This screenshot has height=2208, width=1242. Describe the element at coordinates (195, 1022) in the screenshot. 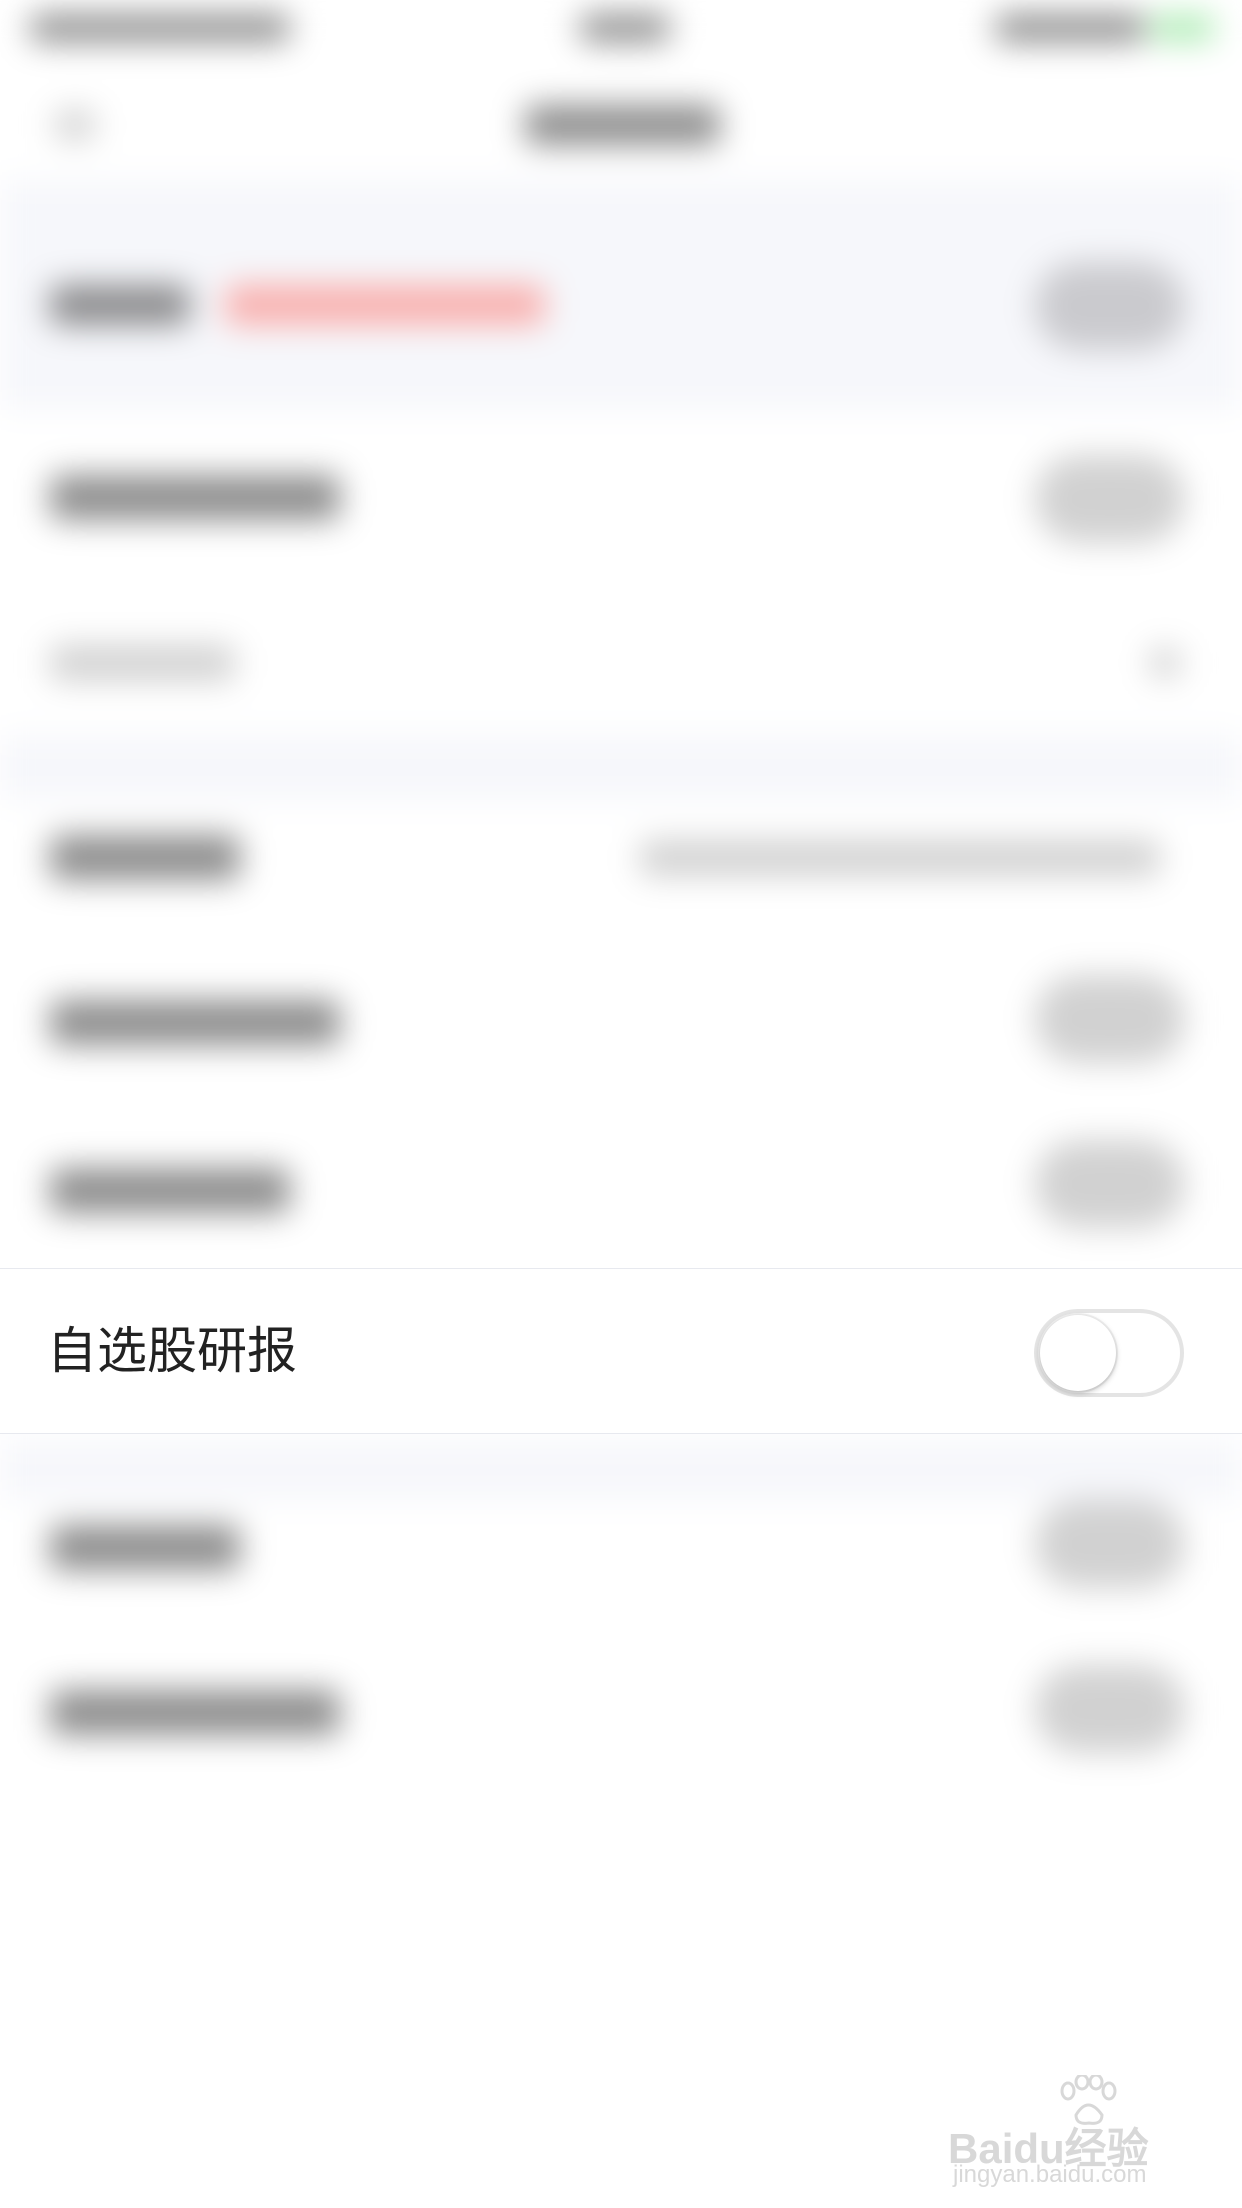

I see `blurred-row-5-label` at that location.